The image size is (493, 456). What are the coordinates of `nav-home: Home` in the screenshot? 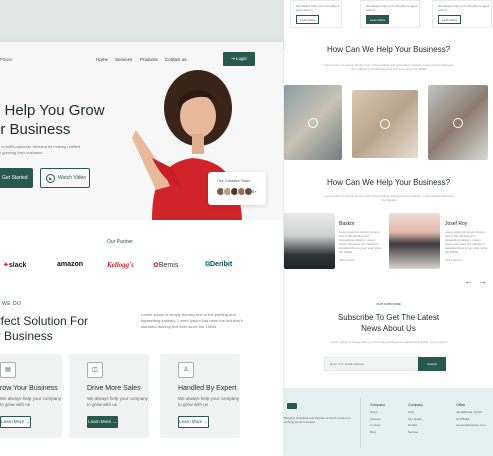 It's located at (102, 59).